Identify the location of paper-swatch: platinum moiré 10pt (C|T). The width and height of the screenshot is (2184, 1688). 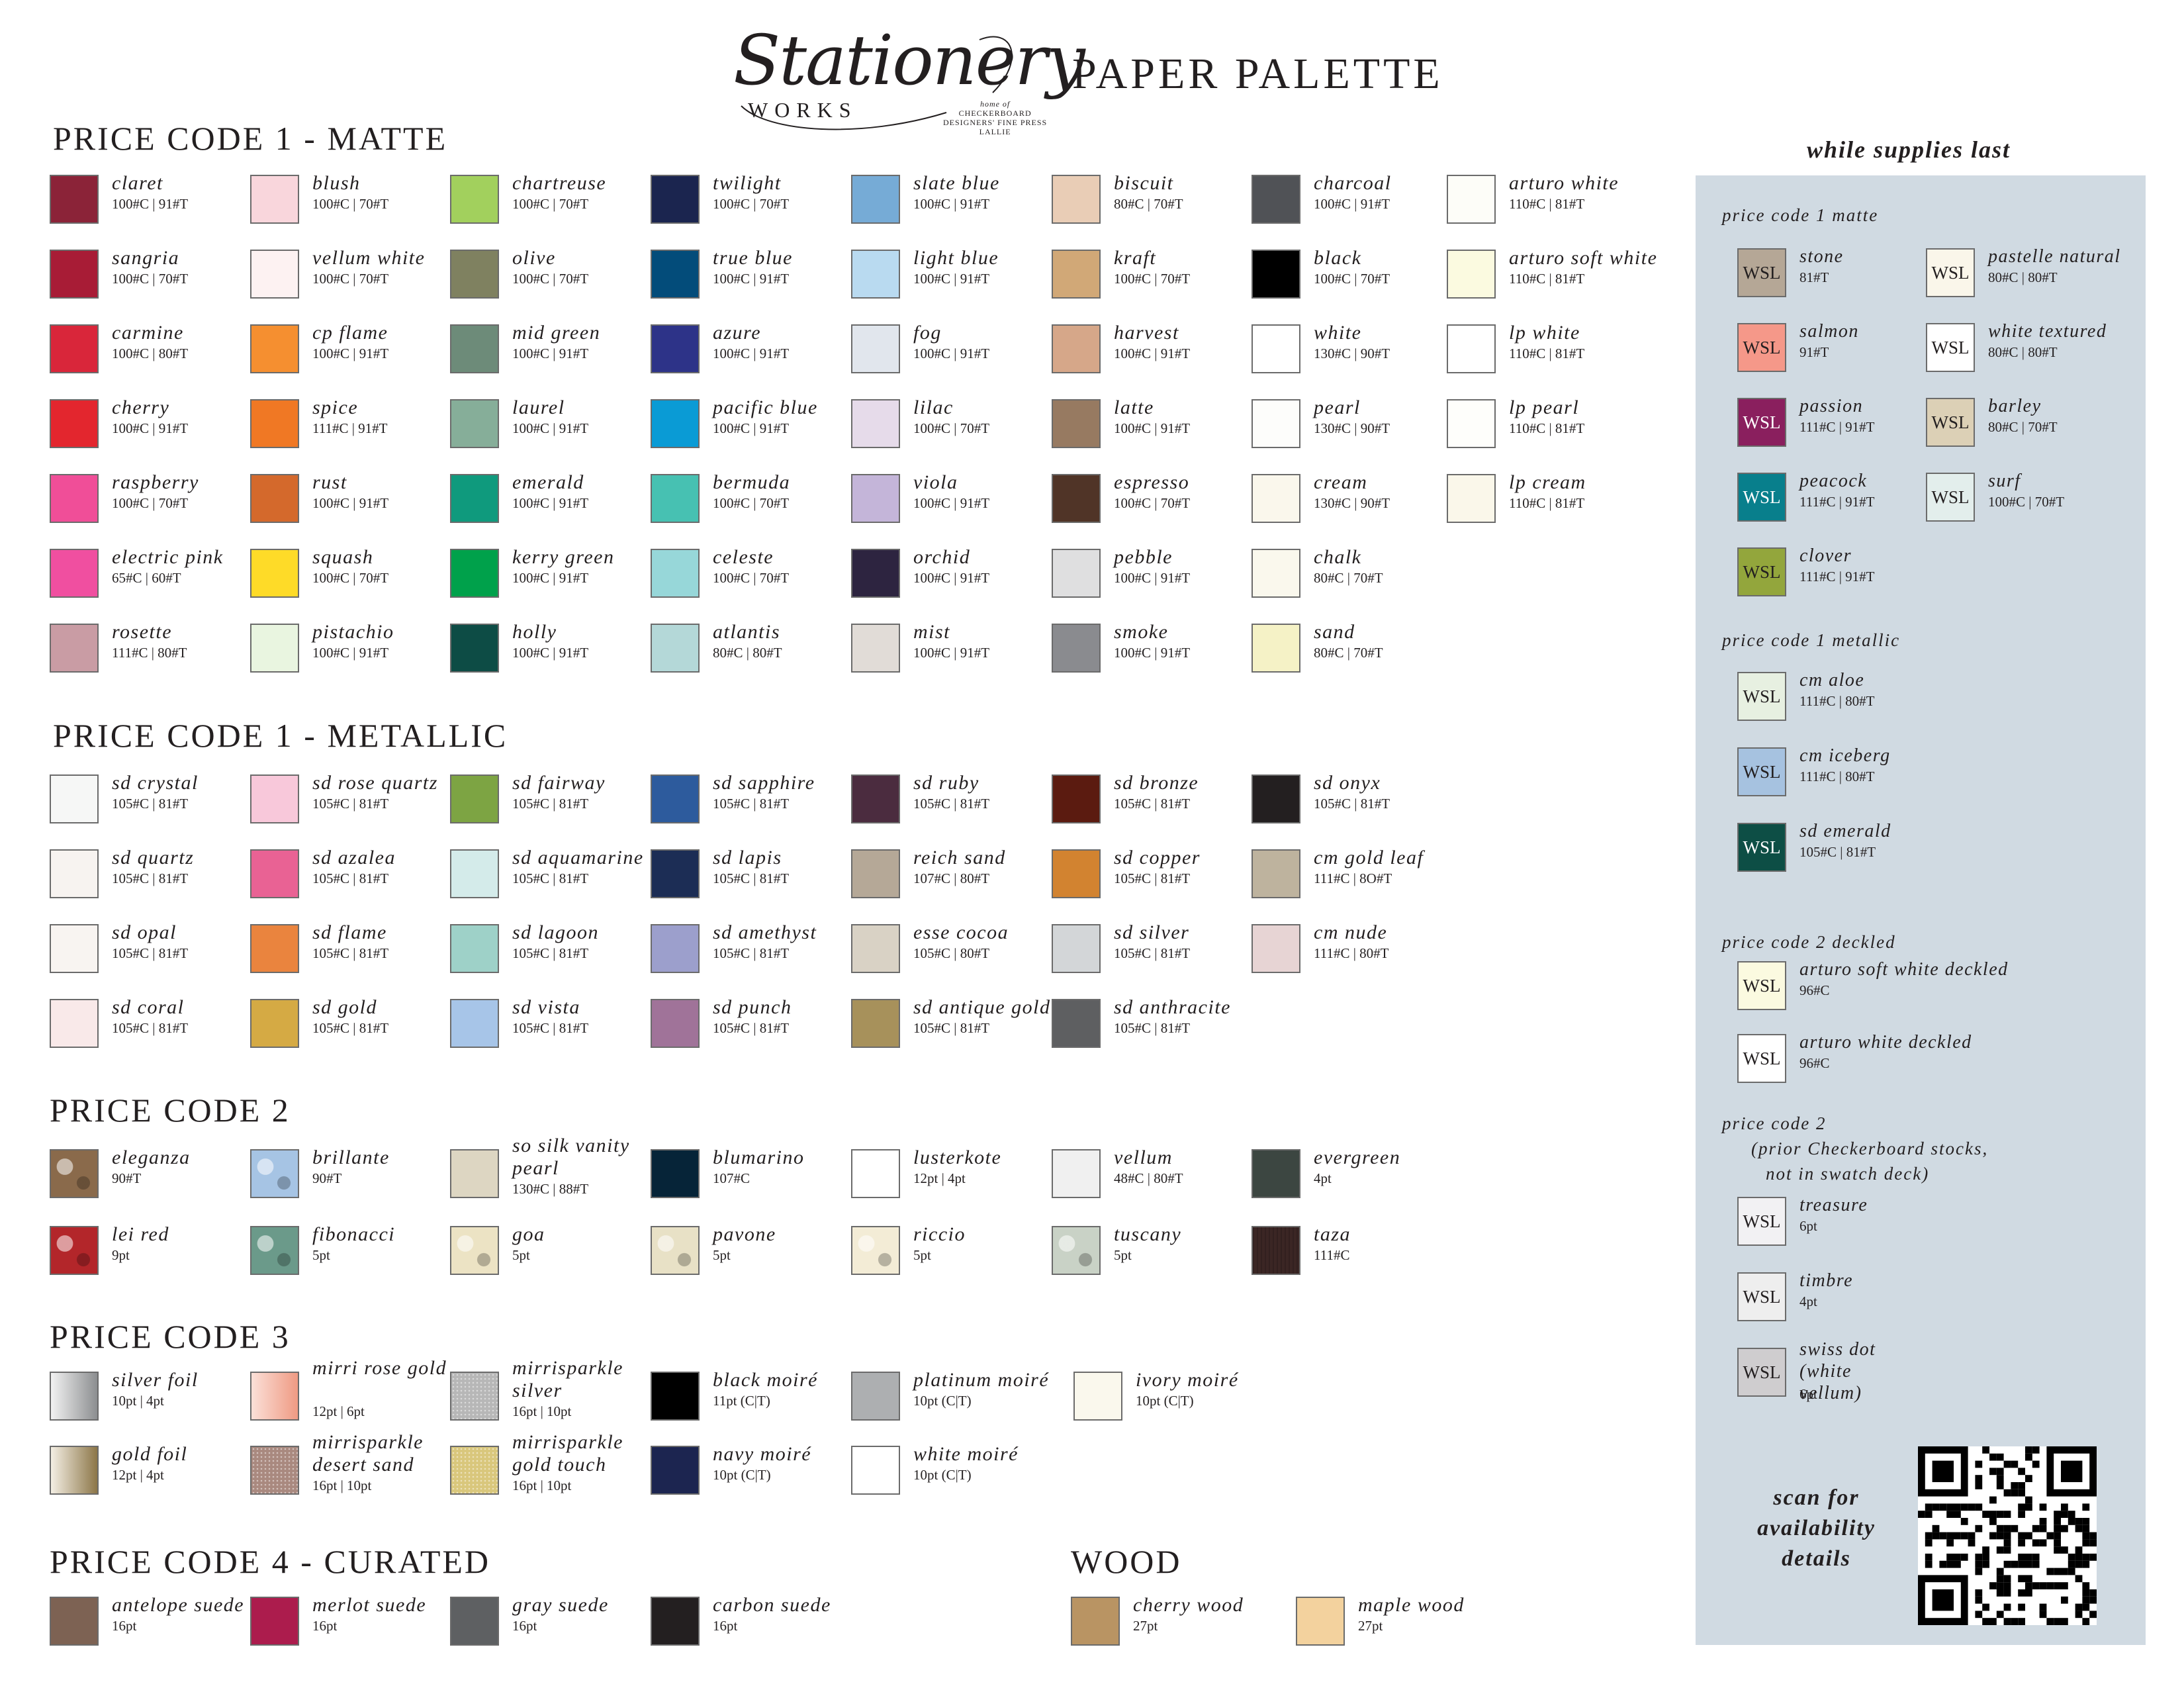
(950, 1397).